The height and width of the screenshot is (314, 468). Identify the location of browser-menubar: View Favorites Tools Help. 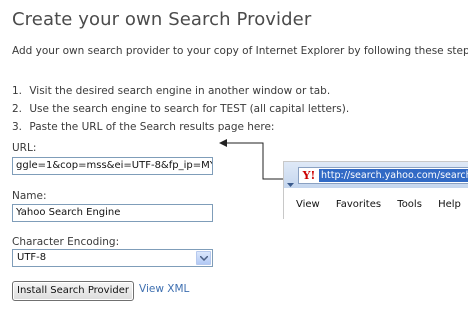
(382, 204).